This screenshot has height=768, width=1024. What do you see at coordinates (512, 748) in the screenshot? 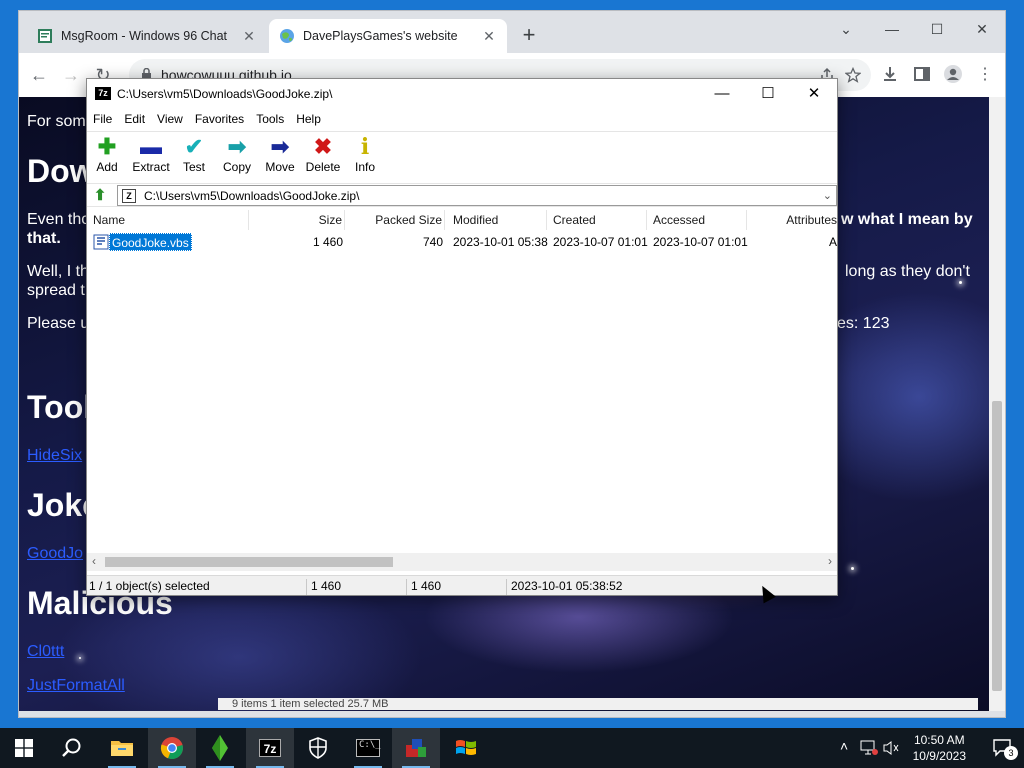
I see `taskbar: 7z C:\_ ˄ 10:50 AM 10/9/2023 3` at bounding box center [512, 748].